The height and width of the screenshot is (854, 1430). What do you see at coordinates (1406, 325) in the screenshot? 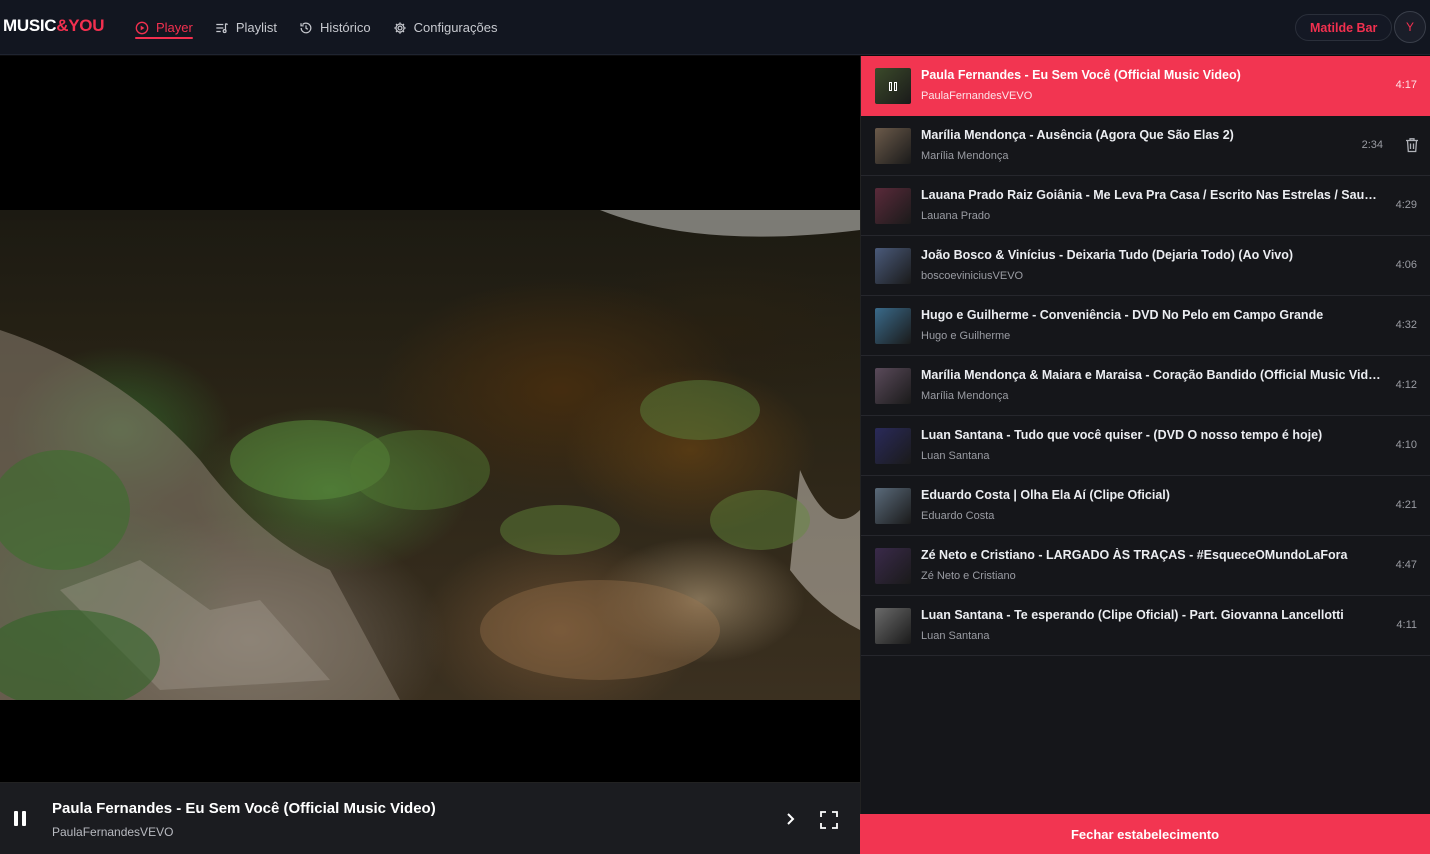
I see `playlist-item-duration: 4:32` at bounding box center [1406, 325].